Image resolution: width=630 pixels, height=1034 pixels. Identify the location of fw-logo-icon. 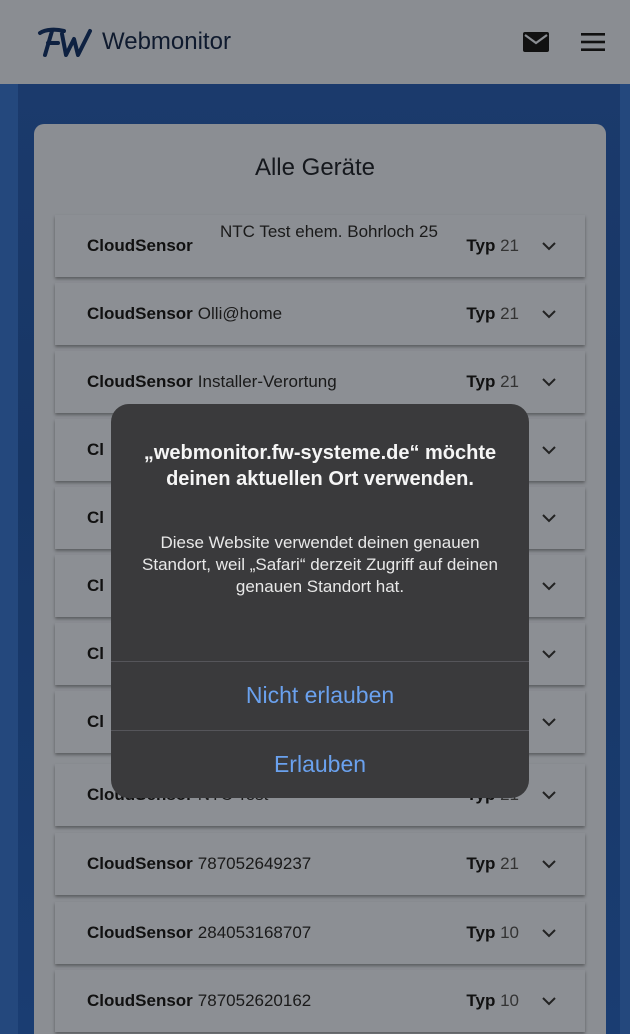
(65, 42).